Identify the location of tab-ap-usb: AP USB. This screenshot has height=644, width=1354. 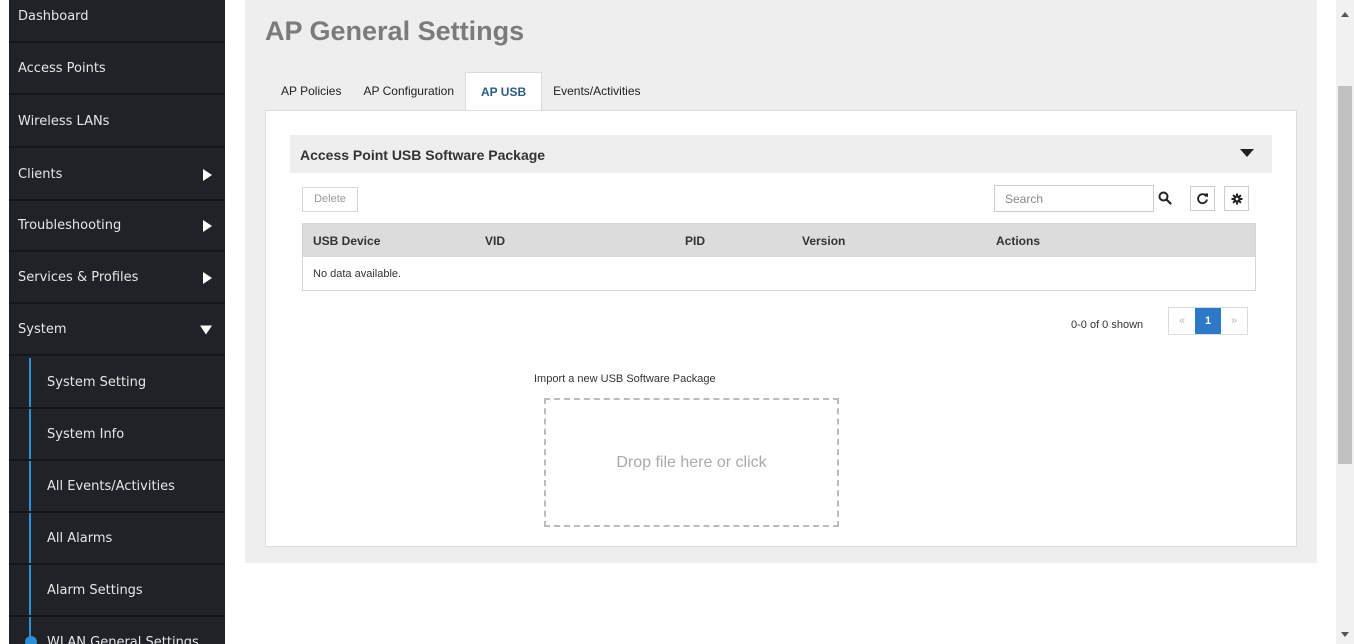
(504, 91).